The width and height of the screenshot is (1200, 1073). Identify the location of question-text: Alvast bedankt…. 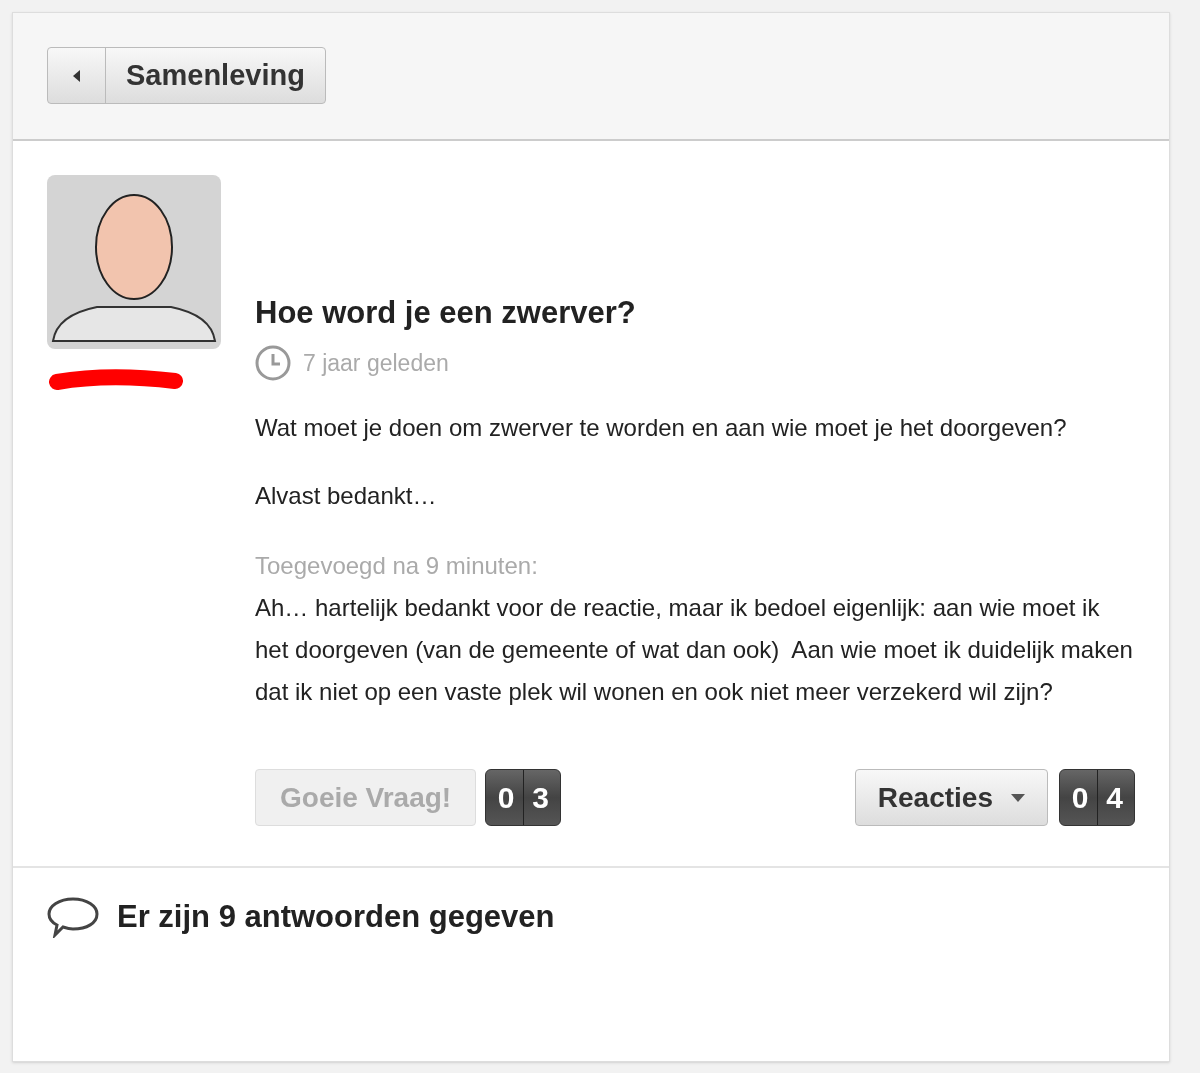
(346, 496).